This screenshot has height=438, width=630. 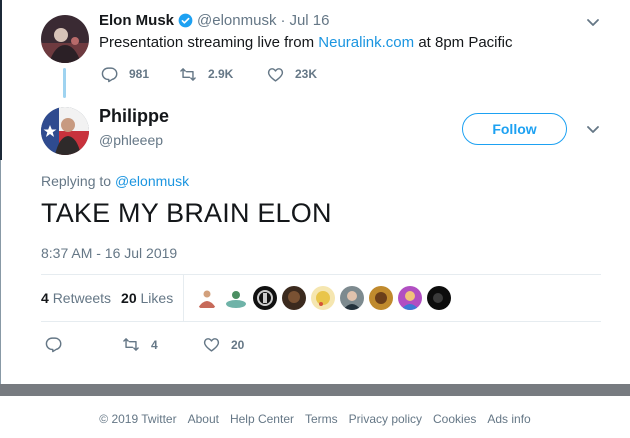 I want to click on retweet-count: 4, so click(x=154, y=344).